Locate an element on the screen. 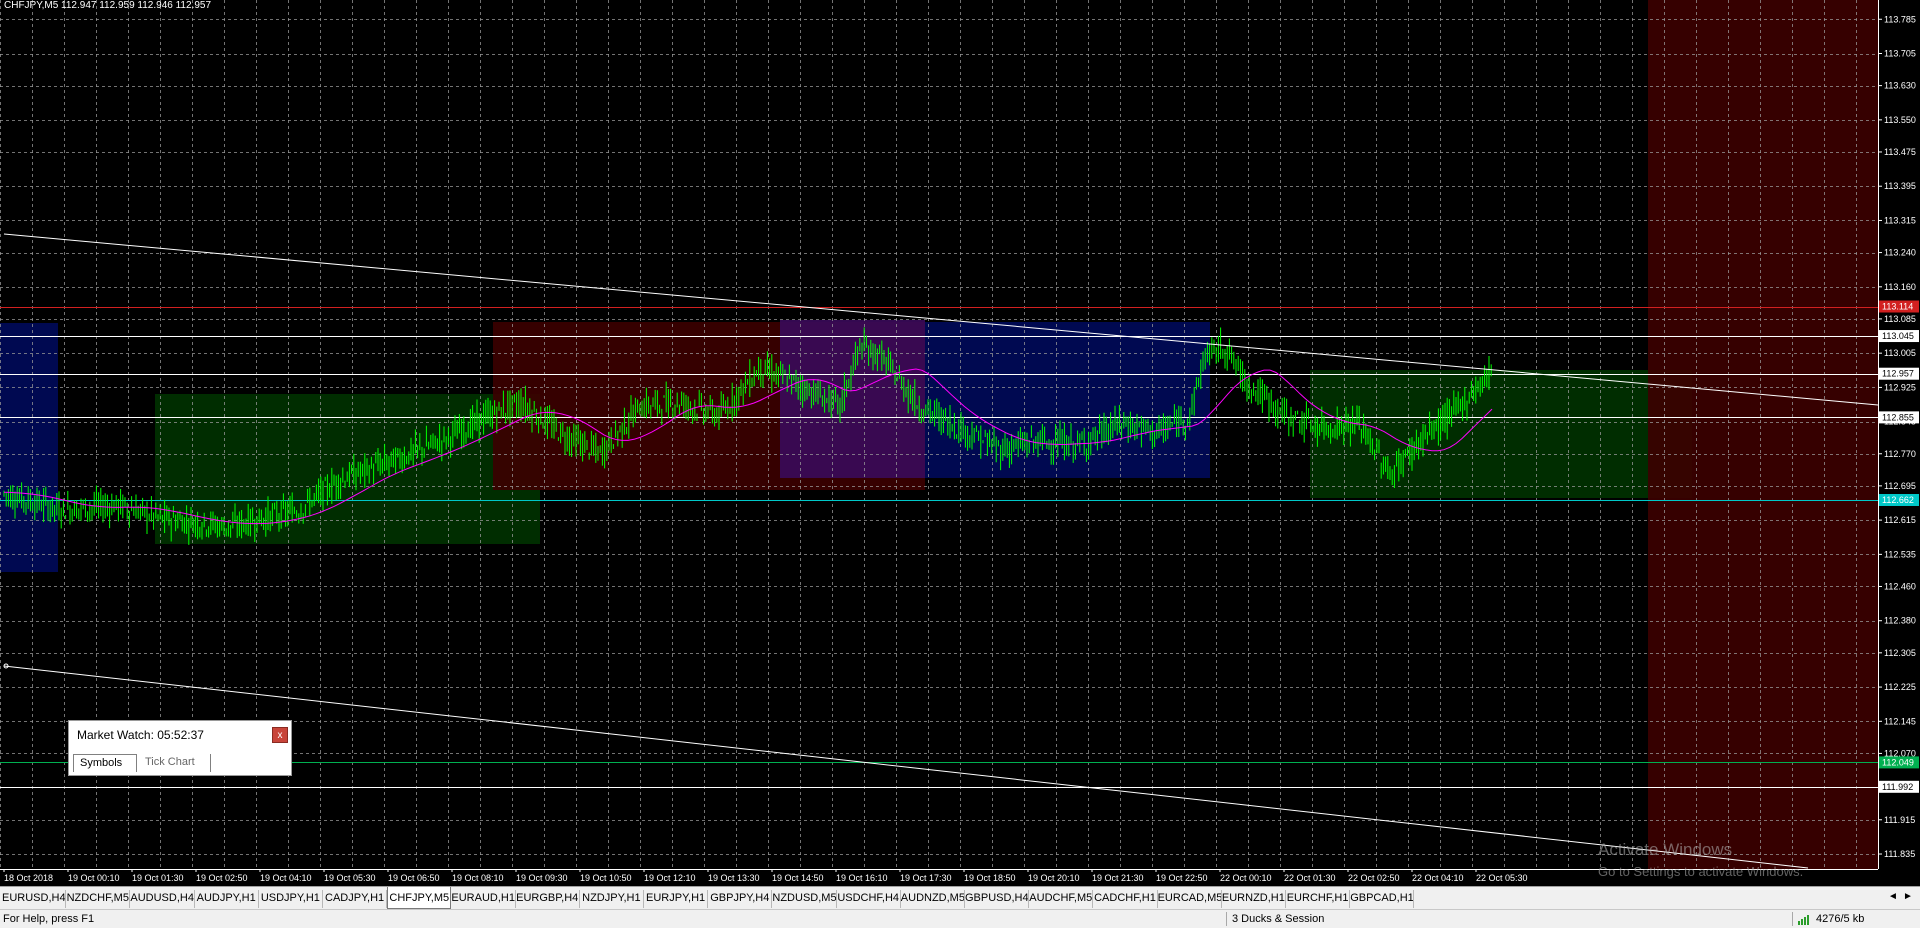  tab-cadjpy-h1: CADJPY,H1 is located at coordinates (355, 899).